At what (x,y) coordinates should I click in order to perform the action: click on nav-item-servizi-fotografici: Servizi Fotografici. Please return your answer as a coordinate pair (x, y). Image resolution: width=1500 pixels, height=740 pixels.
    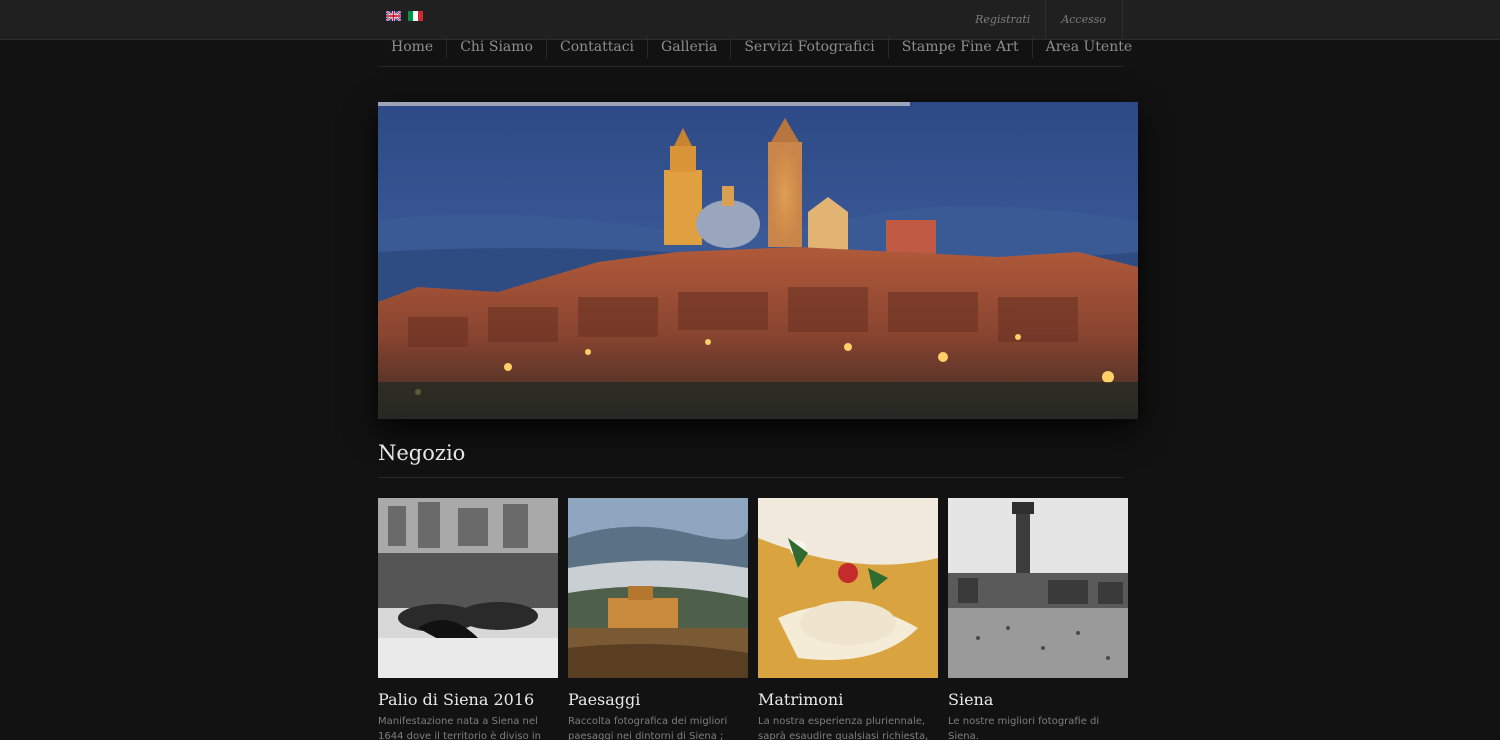
    Looking at the image, I should click on (810, 47).